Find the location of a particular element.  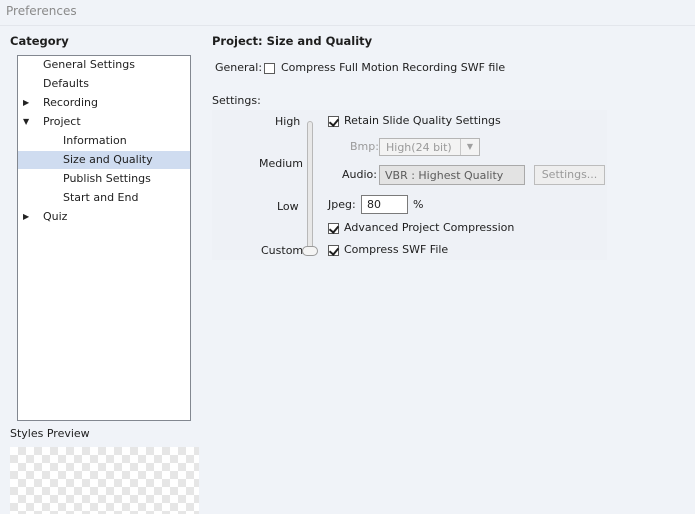

title-divider is located at coordinates (347, 25).